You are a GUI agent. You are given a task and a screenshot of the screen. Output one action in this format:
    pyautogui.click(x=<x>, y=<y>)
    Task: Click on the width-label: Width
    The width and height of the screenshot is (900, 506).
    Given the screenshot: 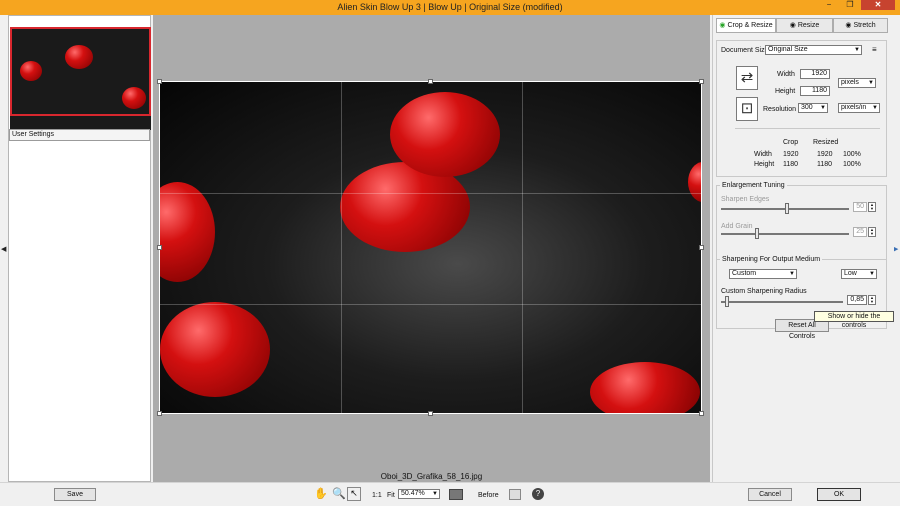 What is the action you would take?
    pyautogui.click(x=786, y=74)
    